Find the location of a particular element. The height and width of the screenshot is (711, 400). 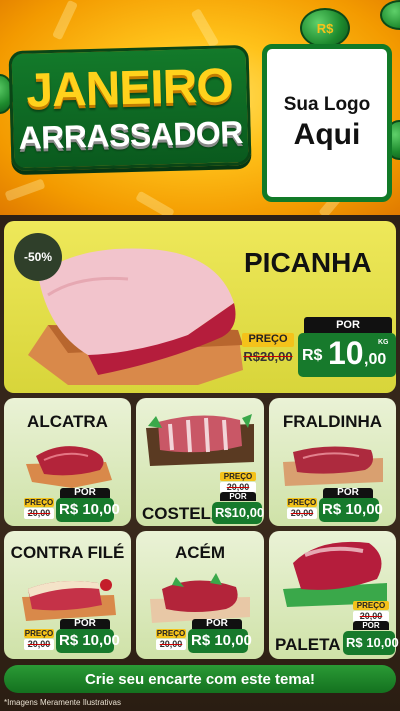

title-line-1: JANEIRO is located at coordinates (129, 88).